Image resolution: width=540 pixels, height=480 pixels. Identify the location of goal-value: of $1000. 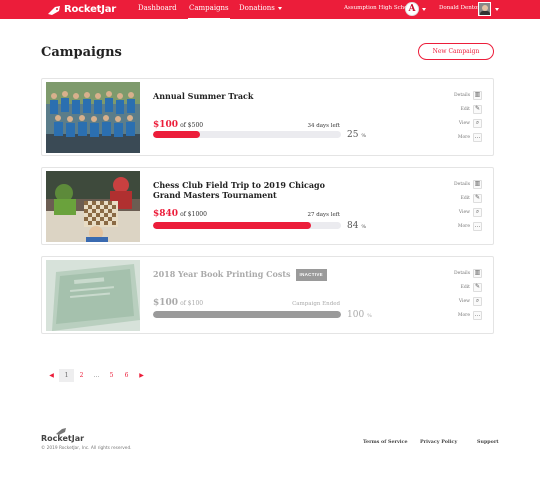
(193, 214).